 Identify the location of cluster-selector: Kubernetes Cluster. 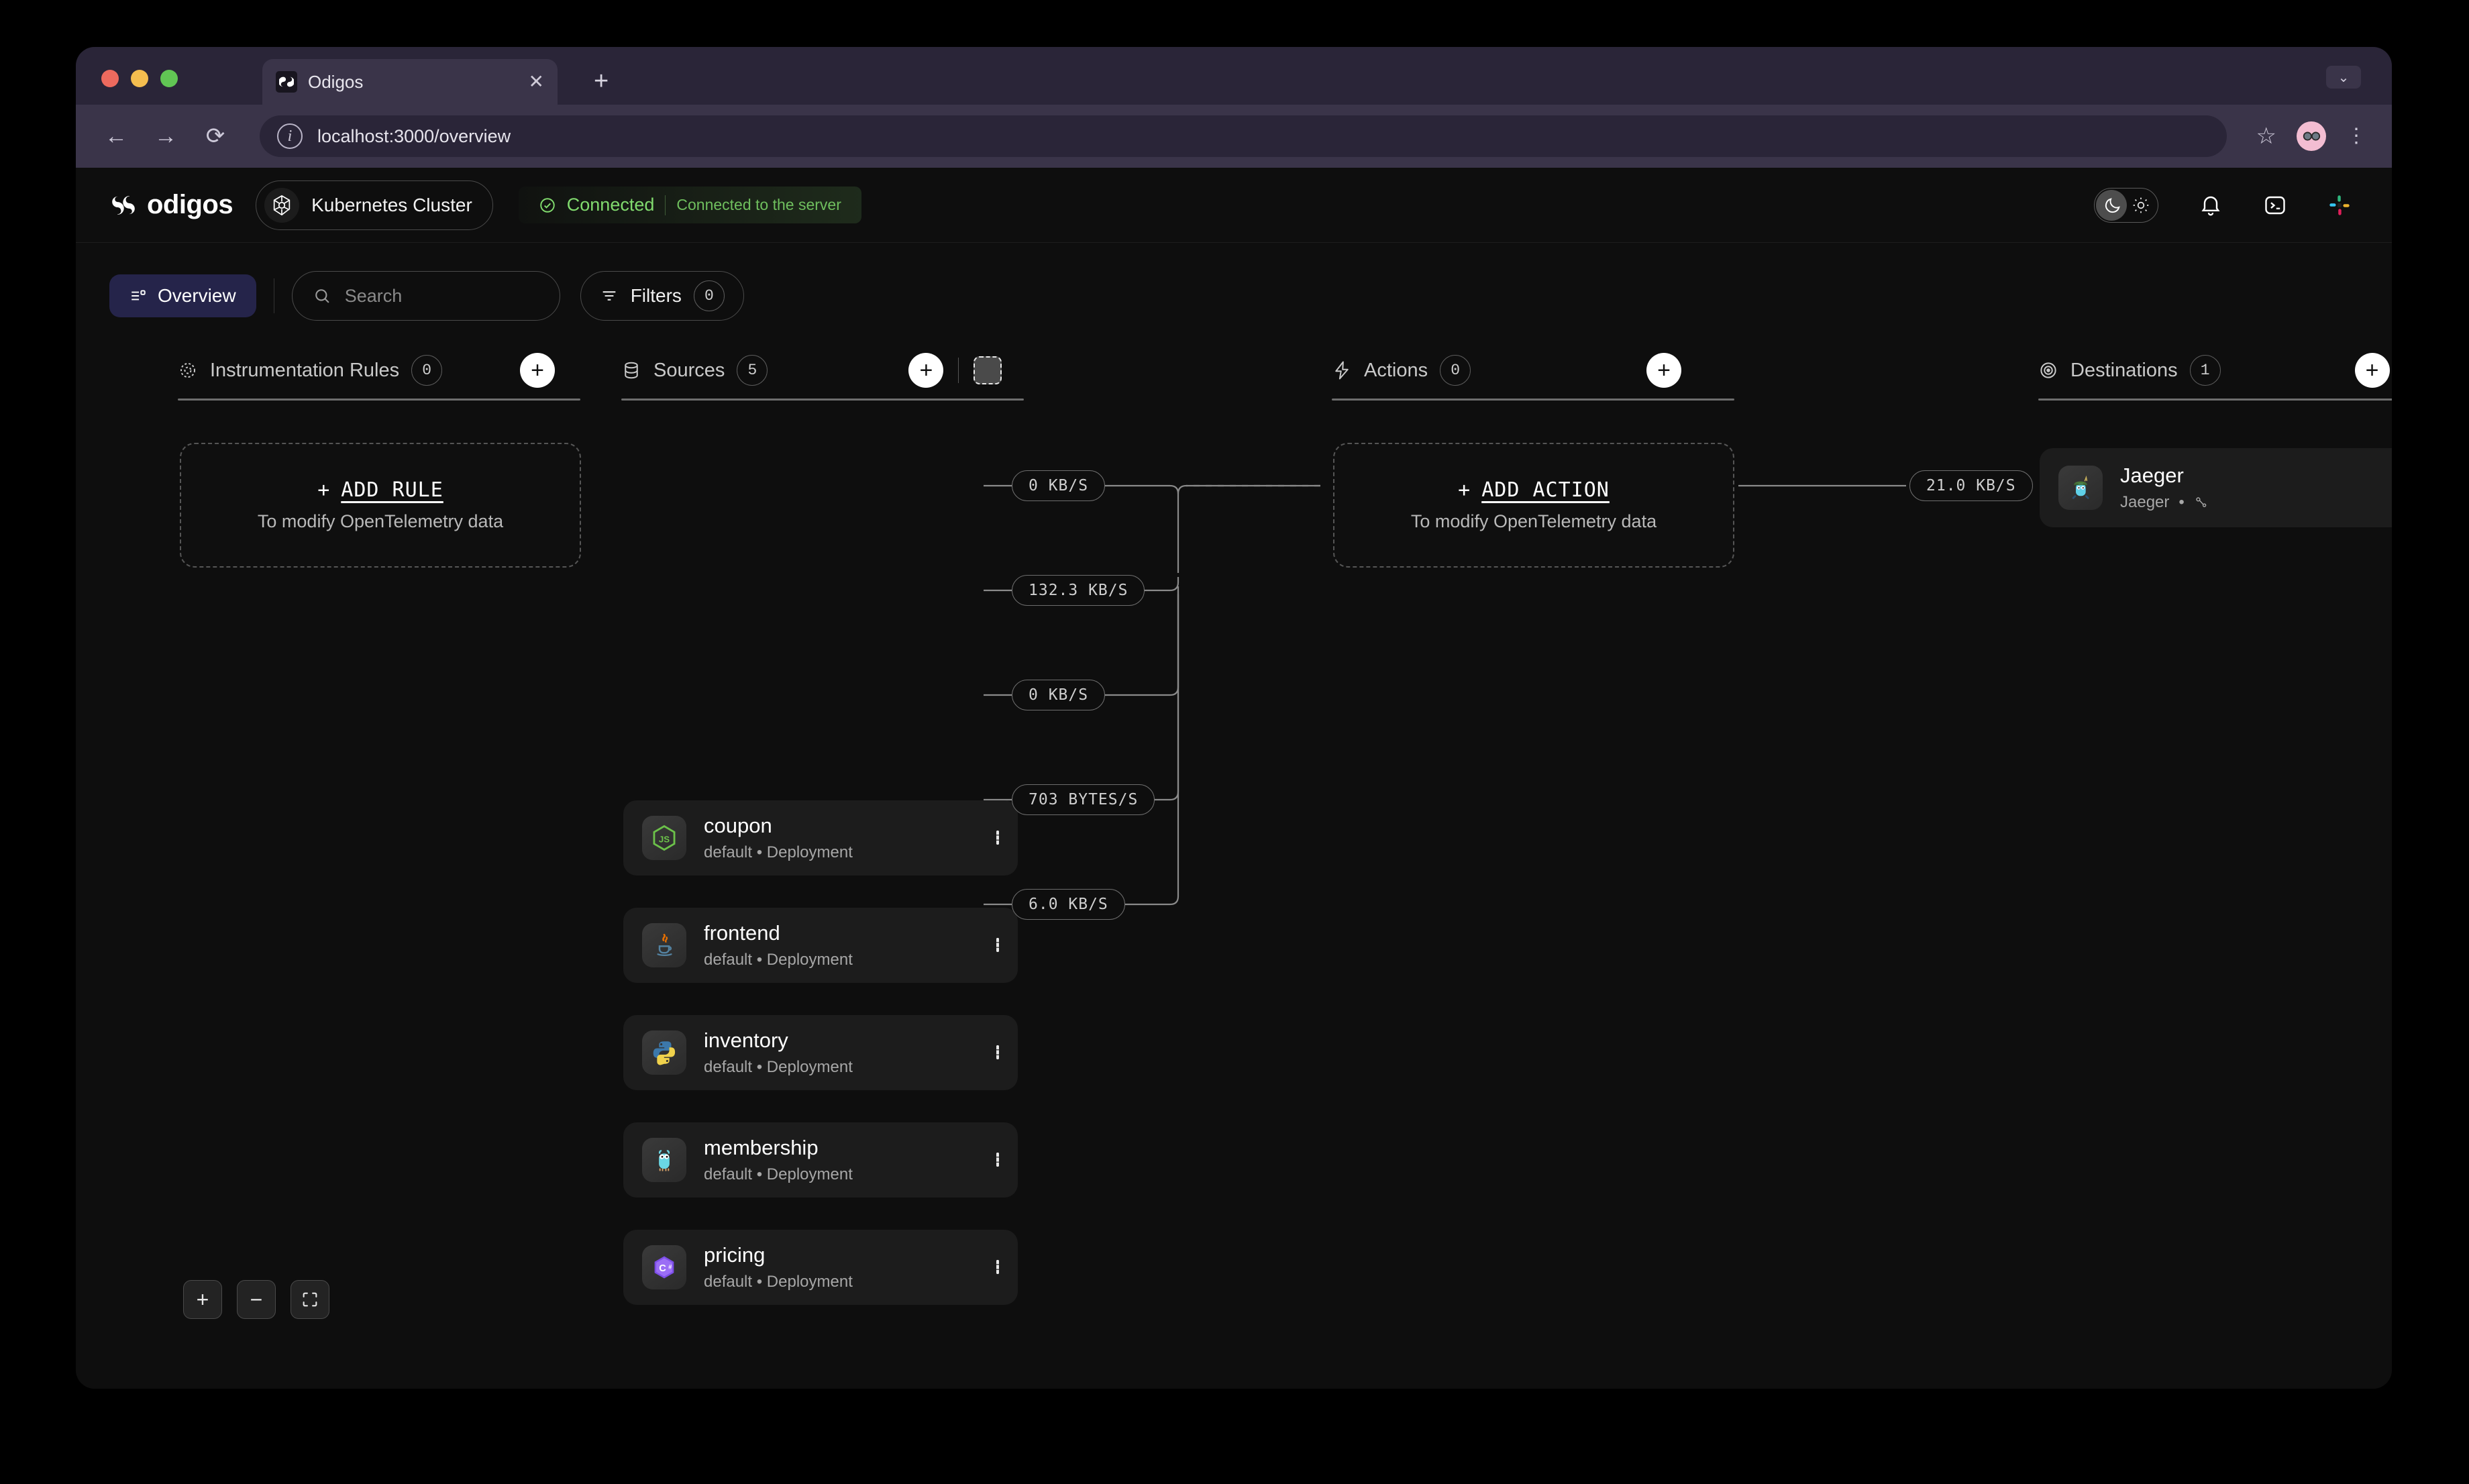
(375, 205).